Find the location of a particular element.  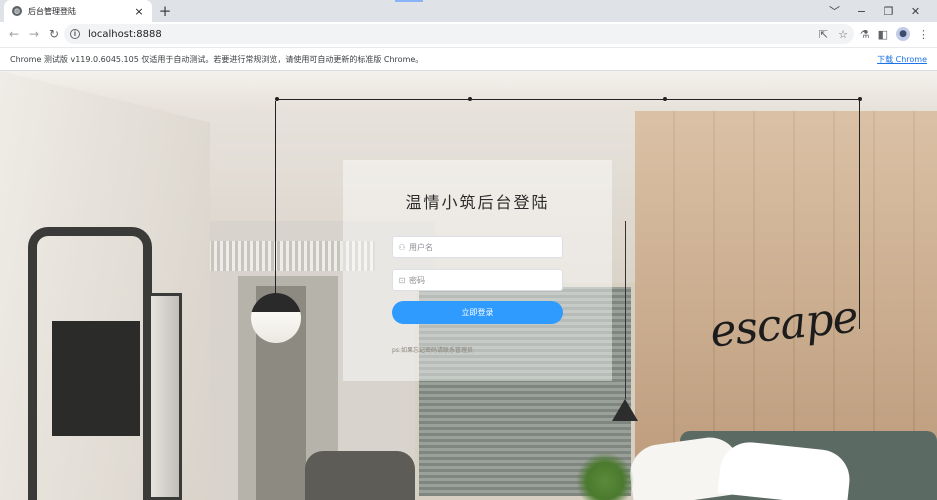

new-tab-button: + is located at coordinates (165, 11).